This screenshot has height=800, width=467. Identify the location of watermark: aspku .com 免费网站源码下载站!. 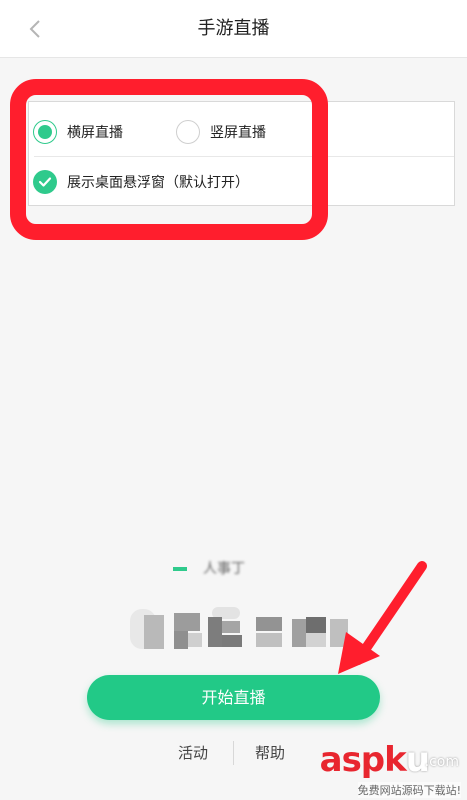
(375, 767).